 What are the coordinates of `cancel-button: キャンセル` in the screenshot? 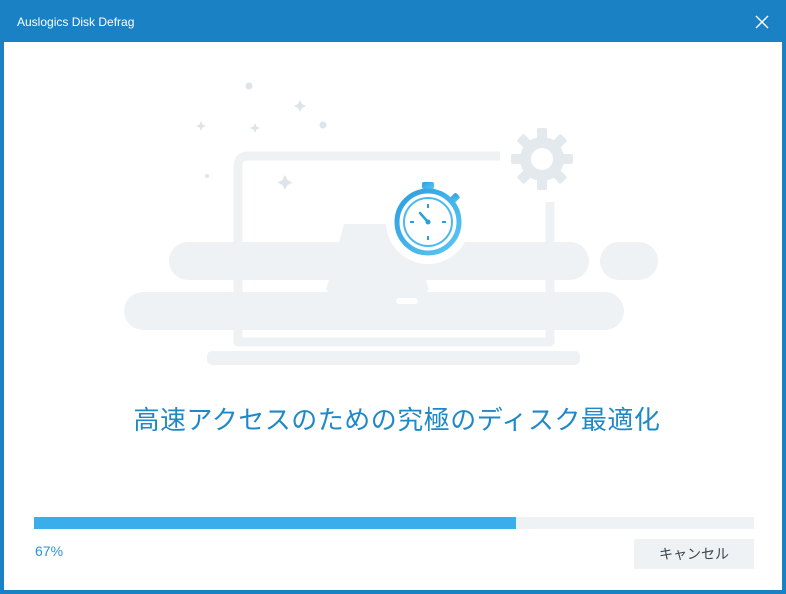 It's located at (694, 554).